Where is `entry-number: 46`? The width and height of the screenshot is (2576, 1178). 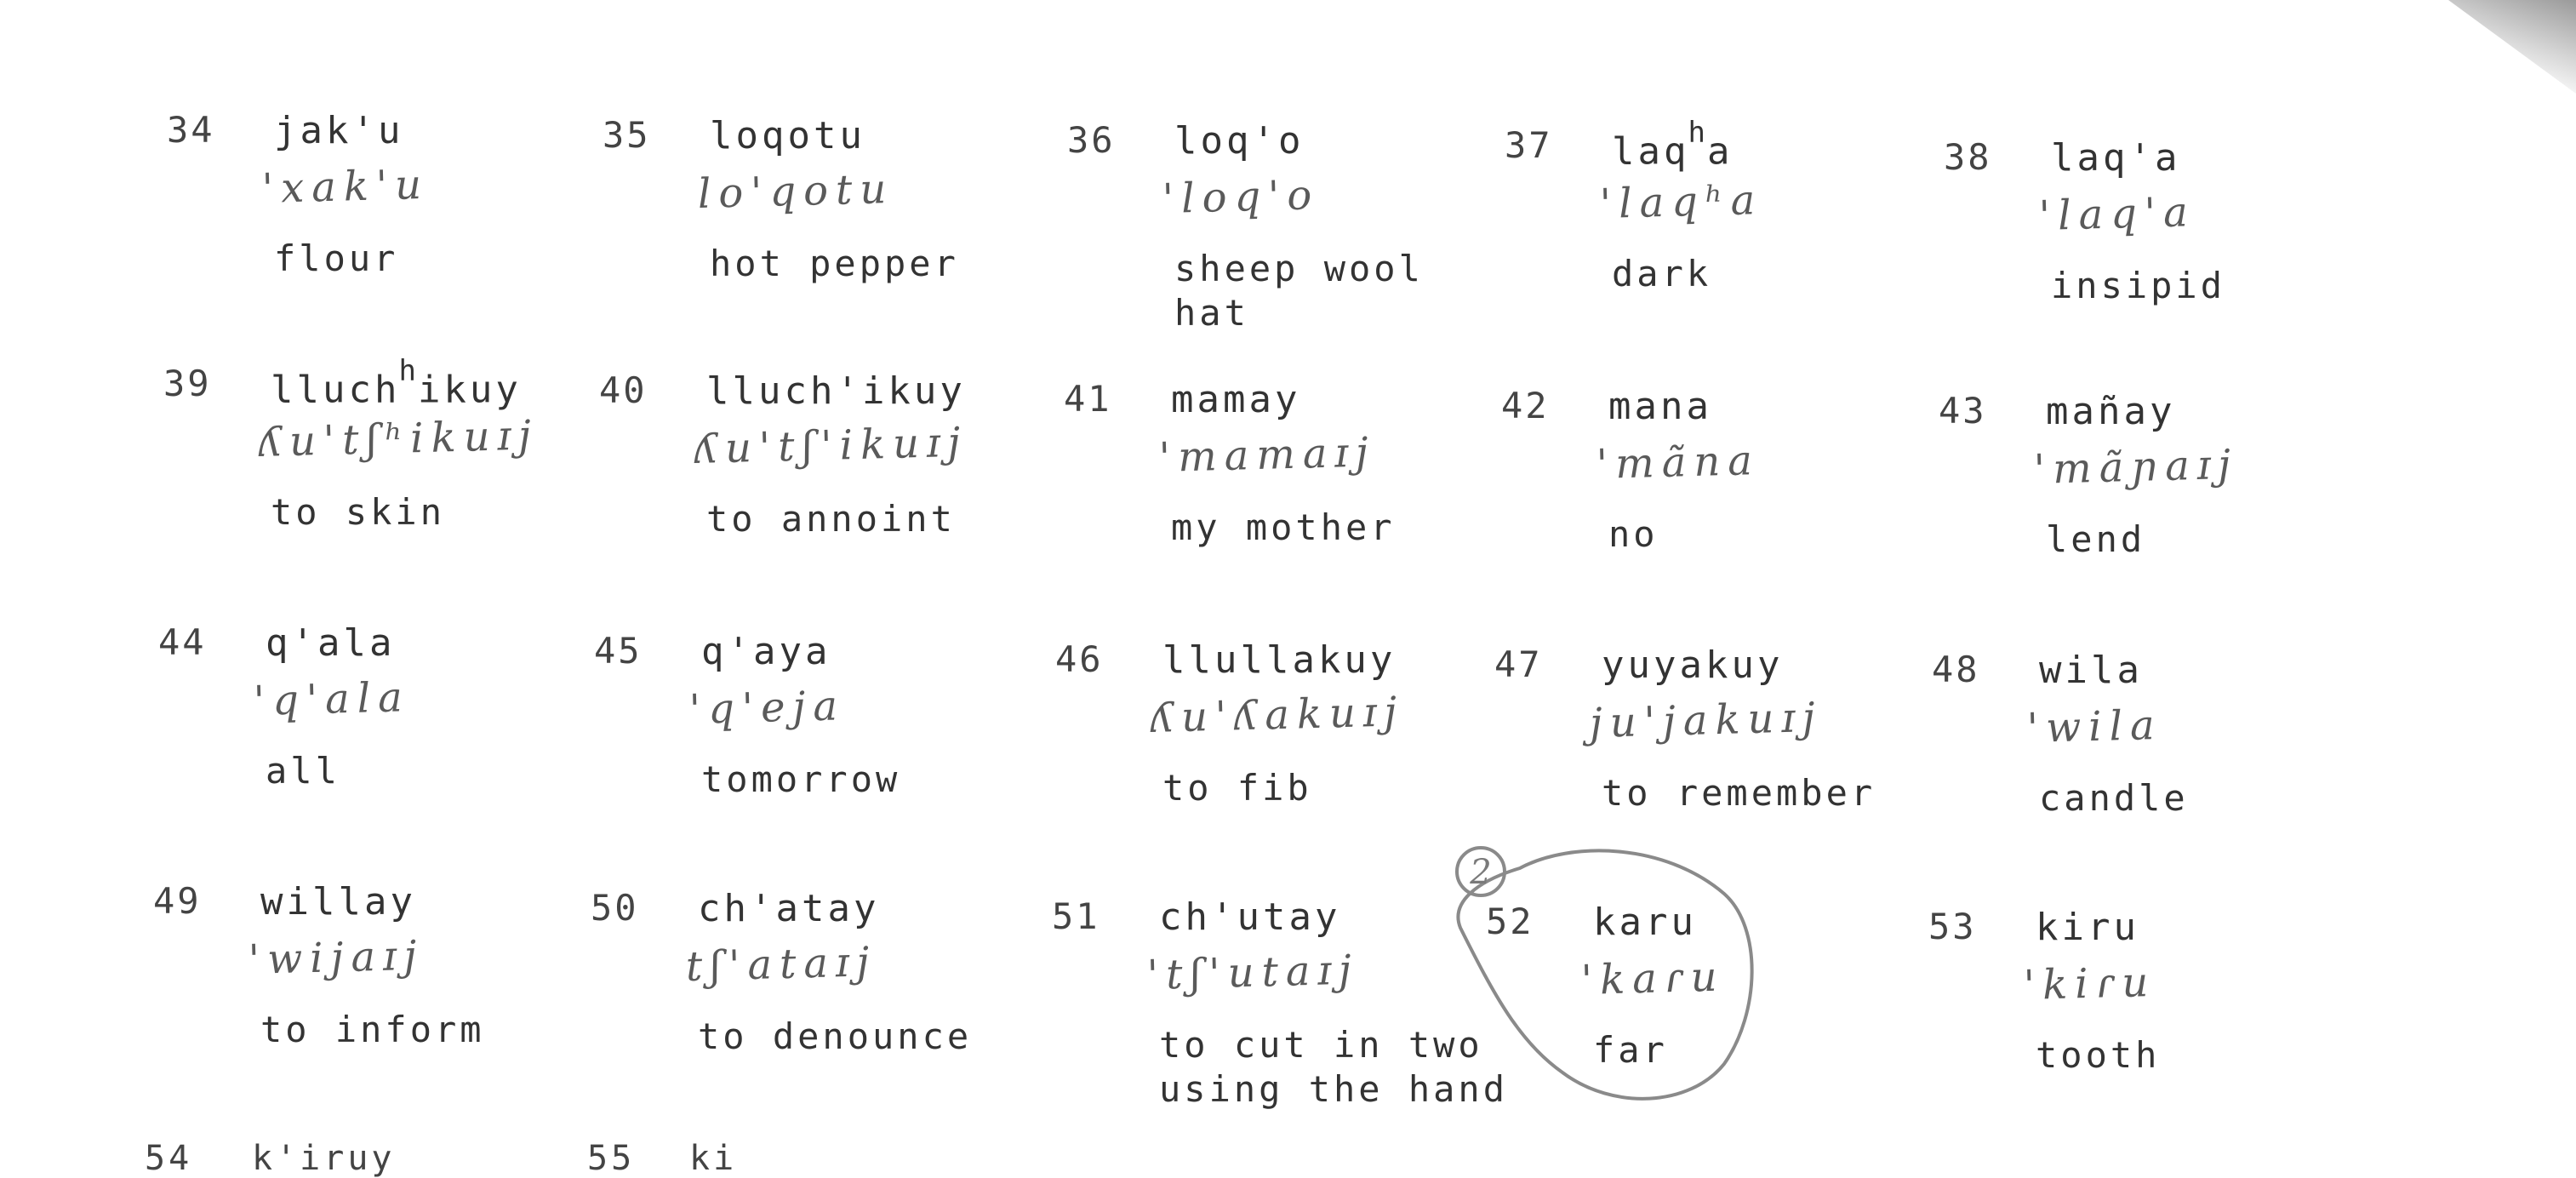
entry-number: 46 is located at coordinates (1079, 659).